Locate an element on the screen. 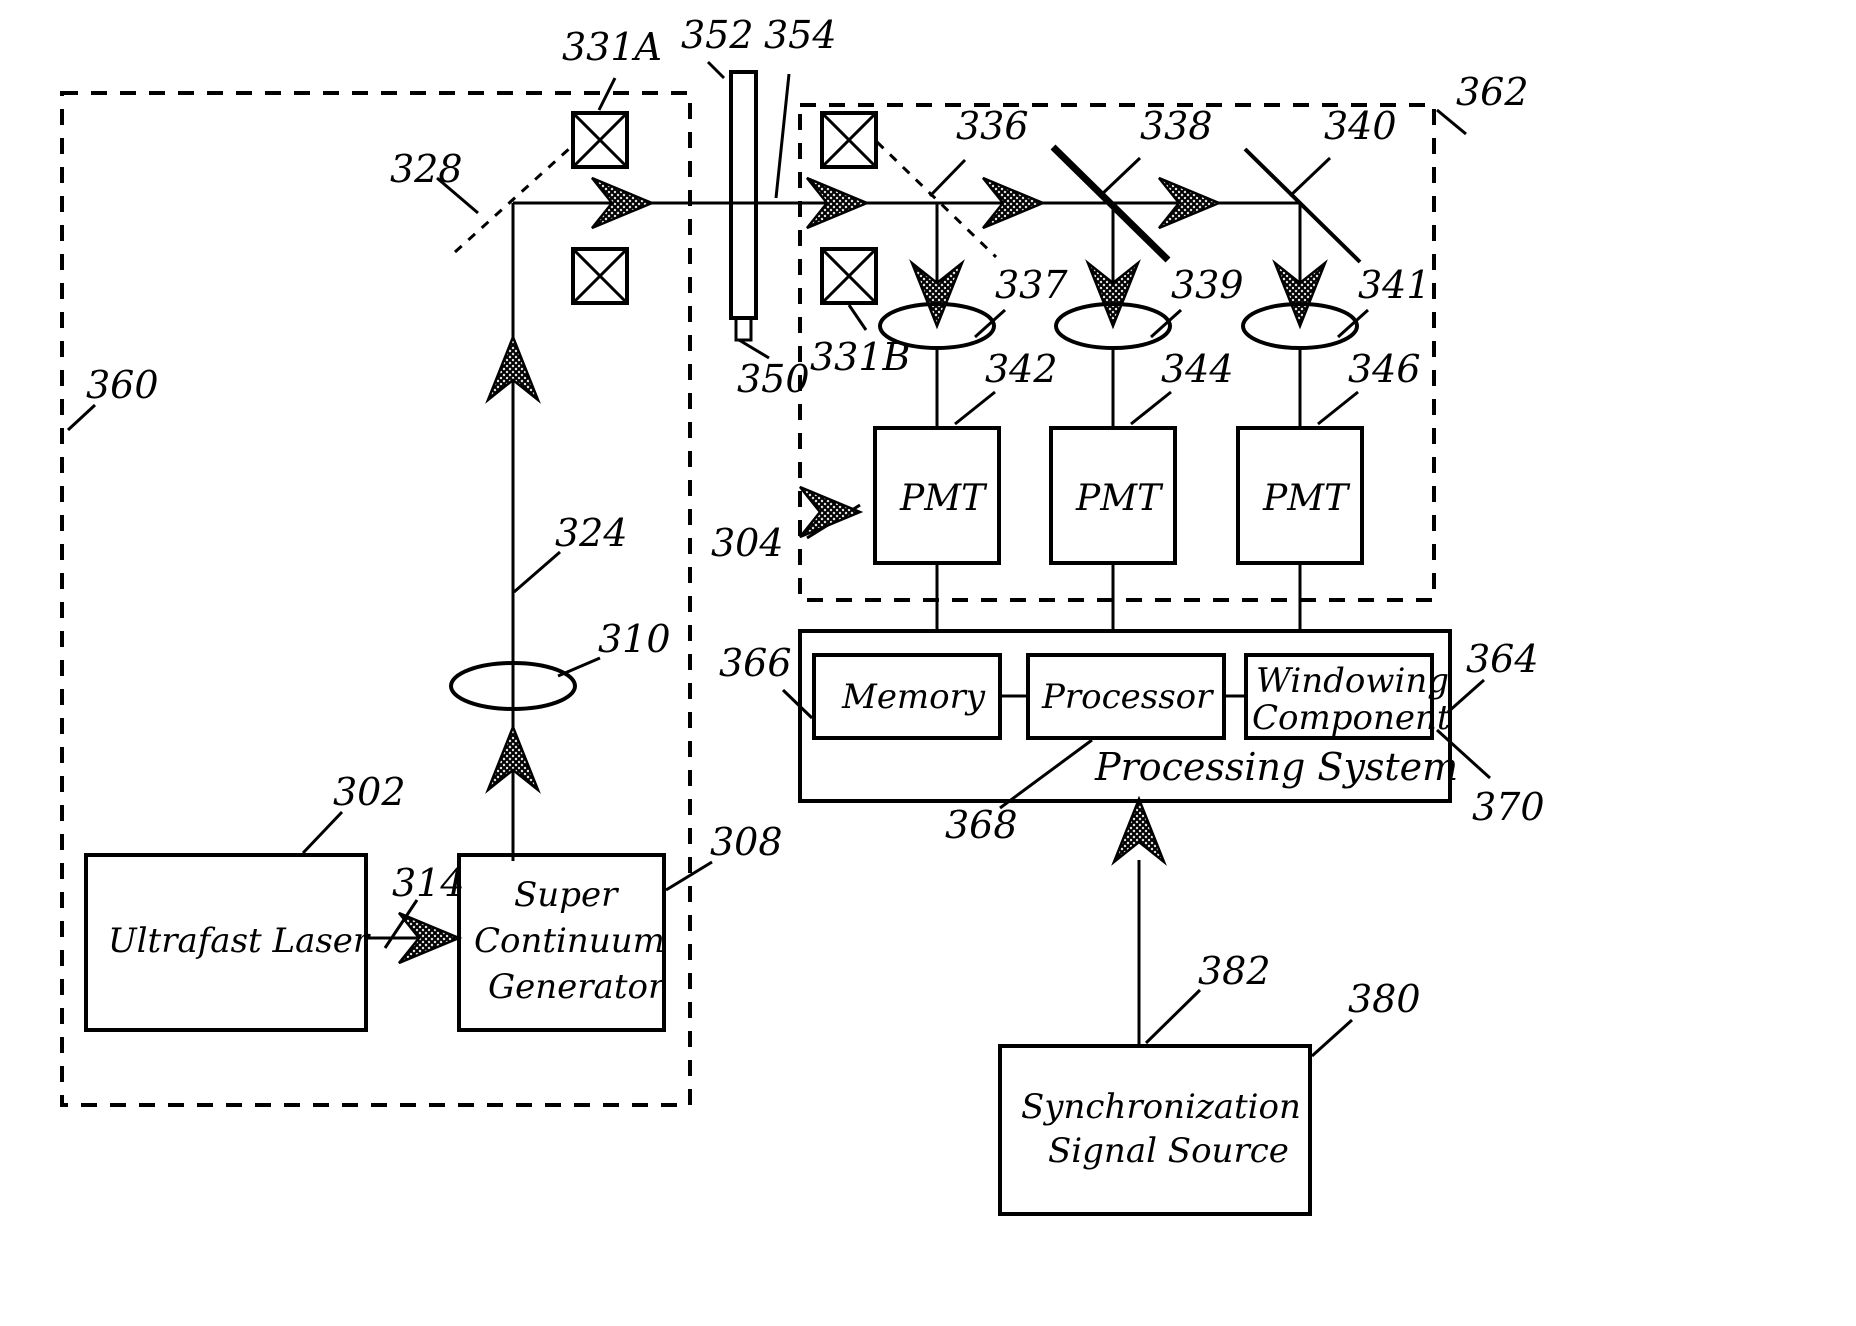 This screenshot has height=1326, width=1856. label-352: 352 is located at coordinates (717, 46).